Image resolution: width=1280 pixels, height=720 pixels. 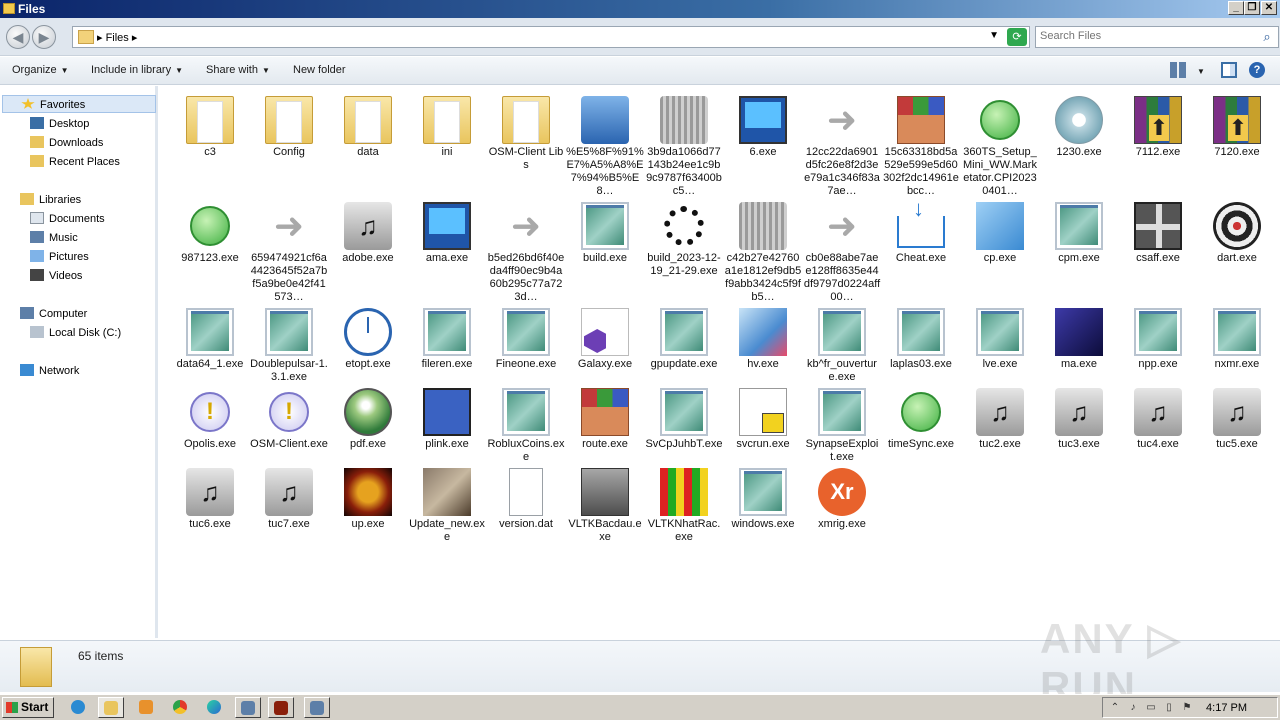 I want to click on file-item: dart.exe, so click(x=1237, y=251).